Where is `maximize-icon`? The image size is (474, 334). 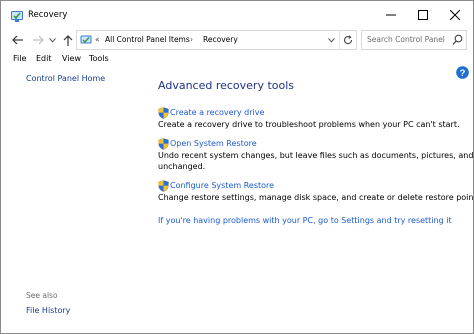 maximize-icon is located at coordinates (423, 15).